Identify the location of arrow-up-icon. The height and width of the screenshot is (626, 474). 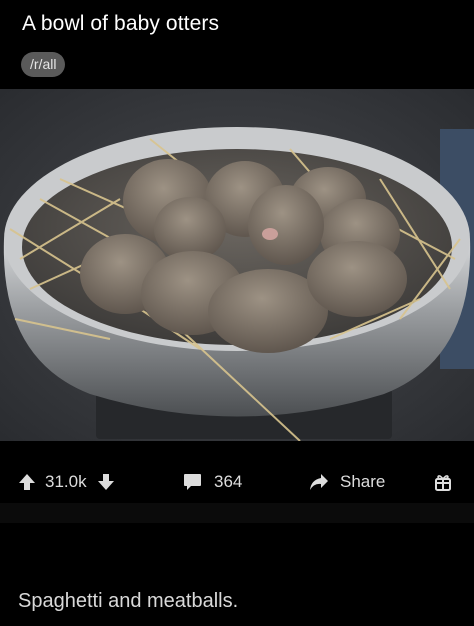
(27, 482).